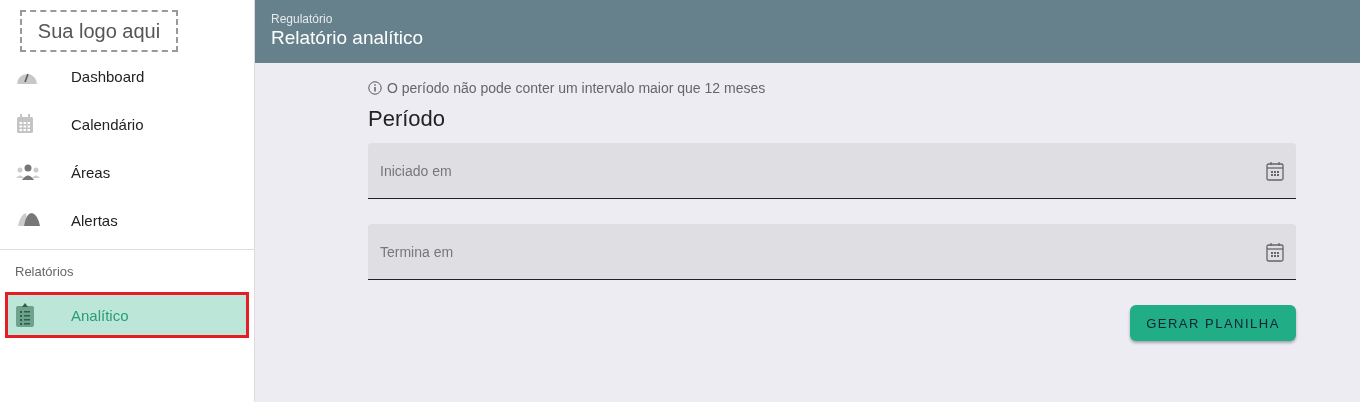 This screenshot has width=1360, height=402. I want to click on section-label: Relatórios, so click(44, 271).